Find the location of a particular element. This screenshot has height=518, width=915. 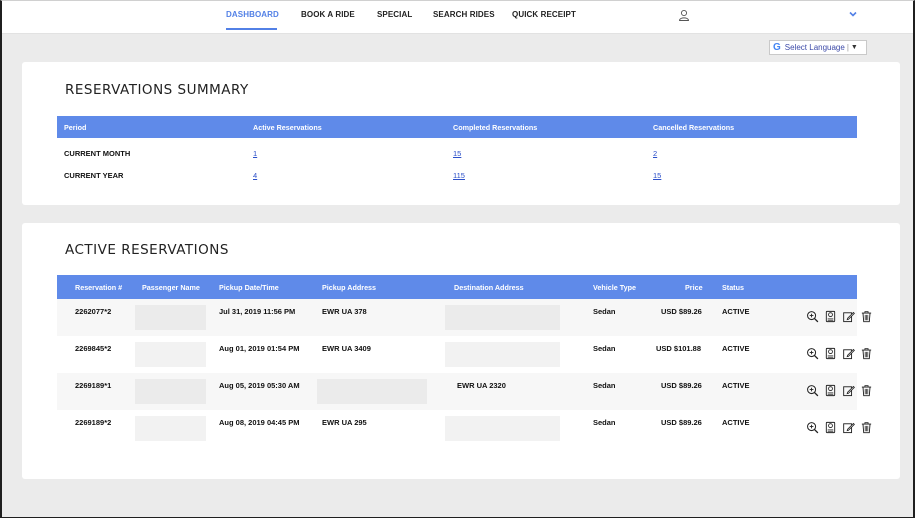

pickup-datetime: Aug 08, 2019 04:45 PM is located at coordinates (259, 422).